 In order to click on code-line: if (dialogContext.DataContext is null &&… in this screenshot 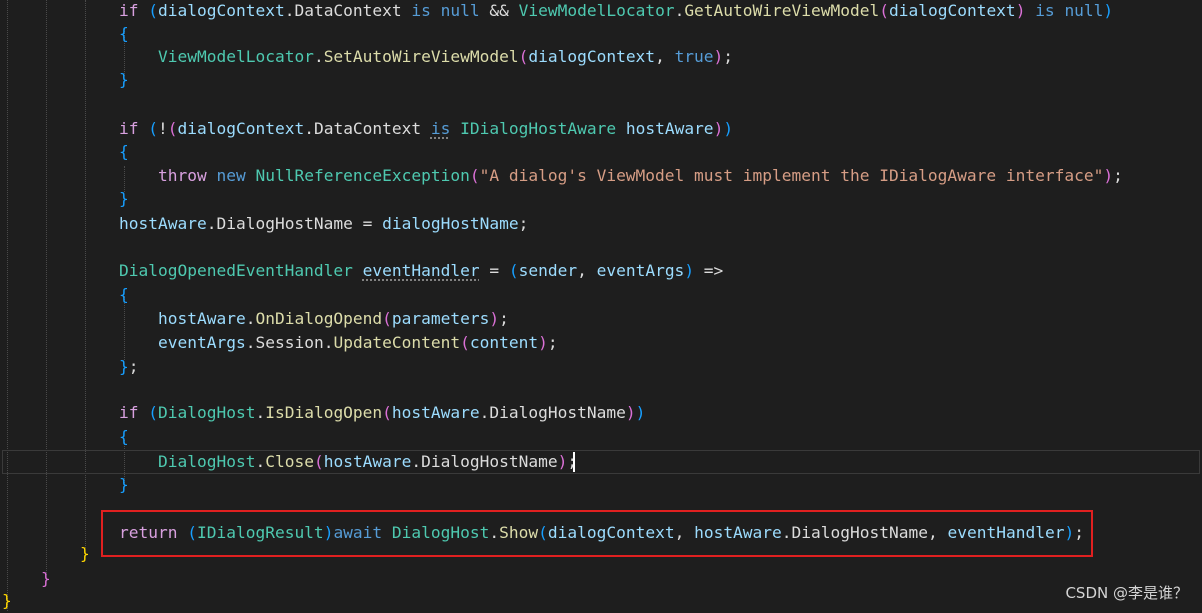, I will do `click(601, 11)`.